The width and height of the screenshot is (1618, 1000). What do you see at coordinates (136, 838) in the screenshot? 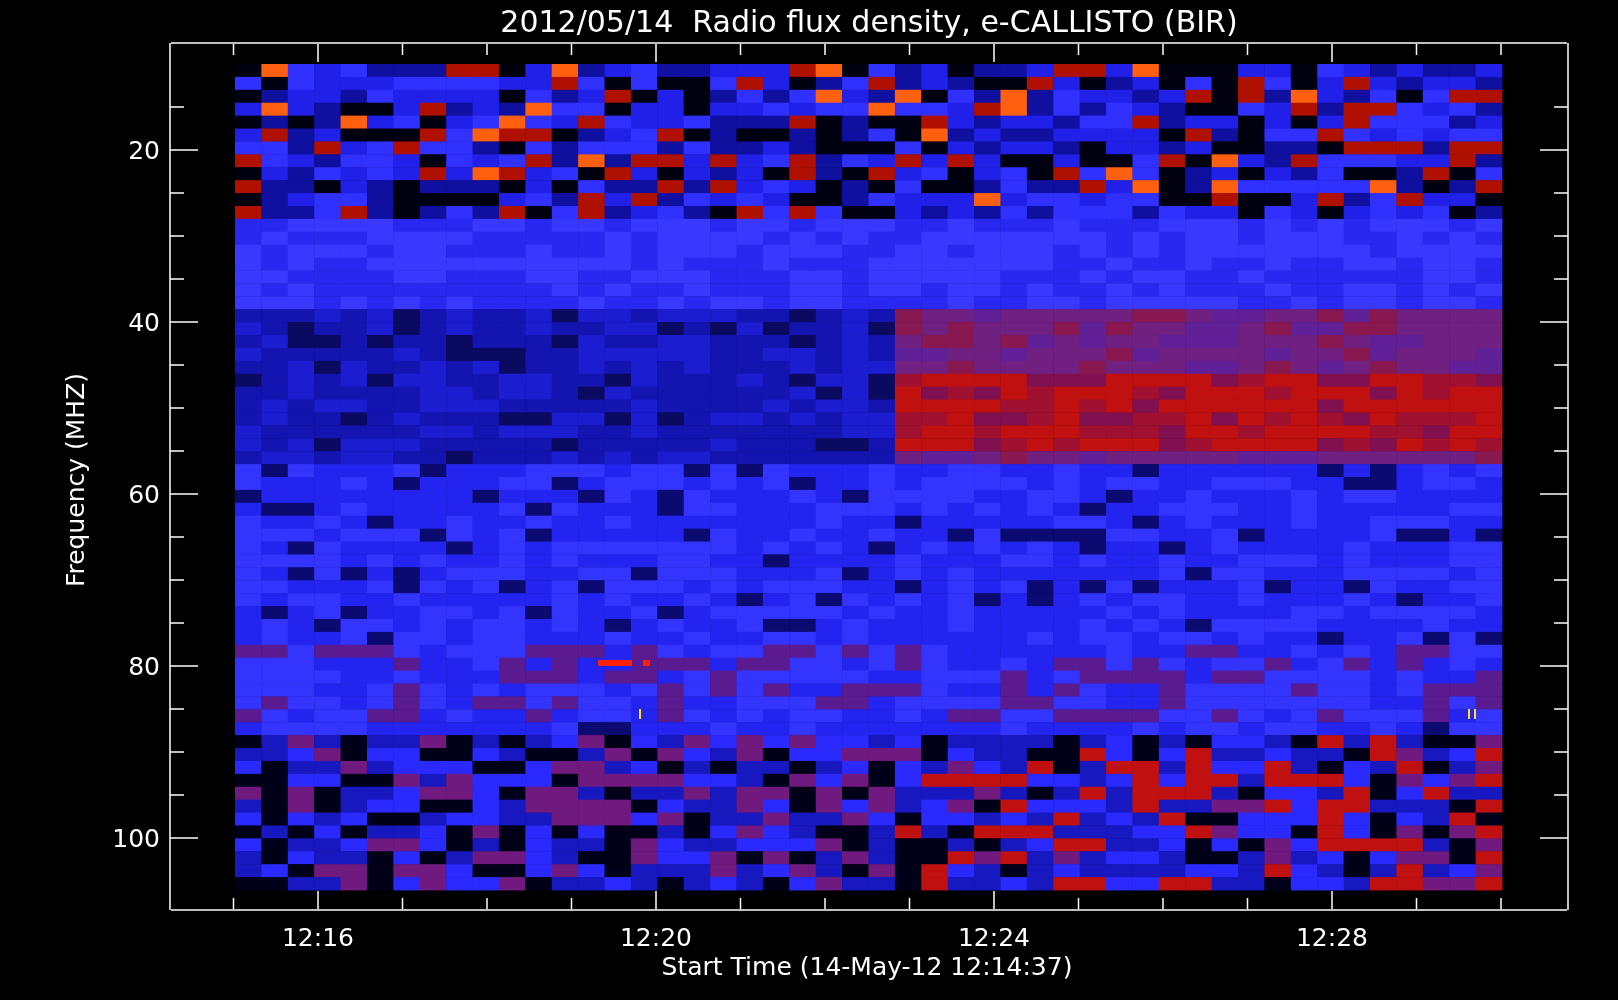
I see `tick-label: 100` at bounding box center [136, 838].